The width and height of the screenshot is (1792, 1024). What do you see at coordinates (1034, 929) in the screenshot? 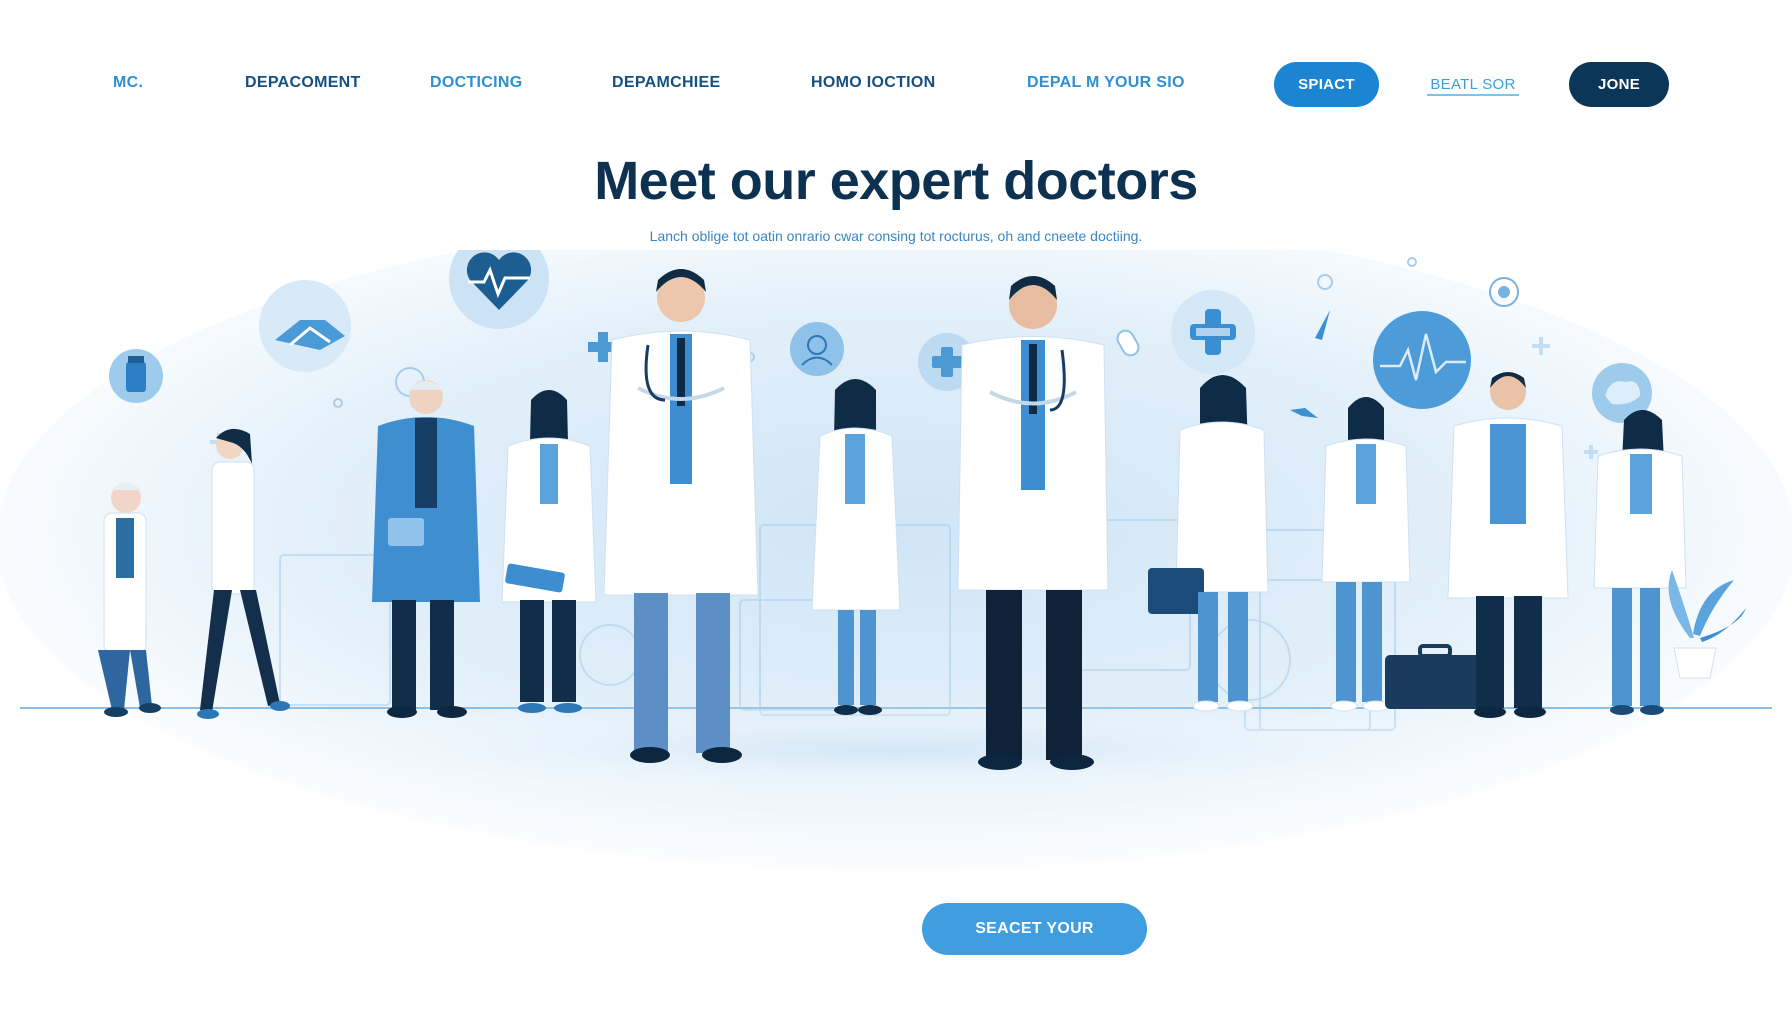
I see `search-doctor-button: SEACET YOUR` at bounding box center [1034, 929].